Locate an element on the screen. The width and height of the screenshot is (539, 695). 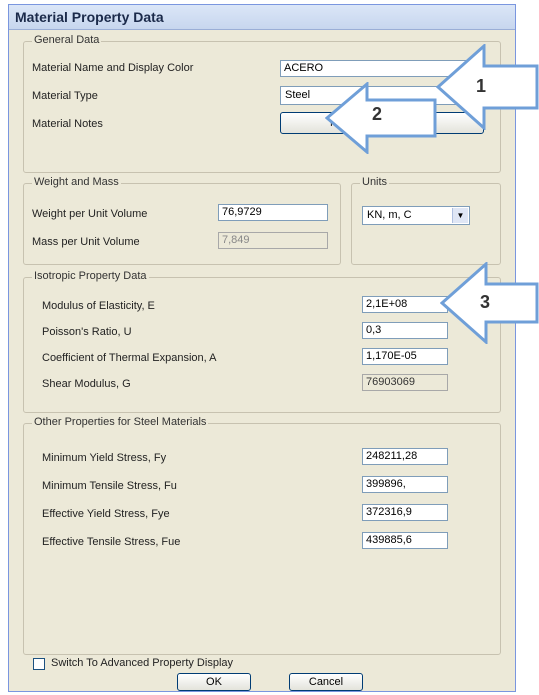
dialog-title: Material Property Data is located at coordinates (89, 17).